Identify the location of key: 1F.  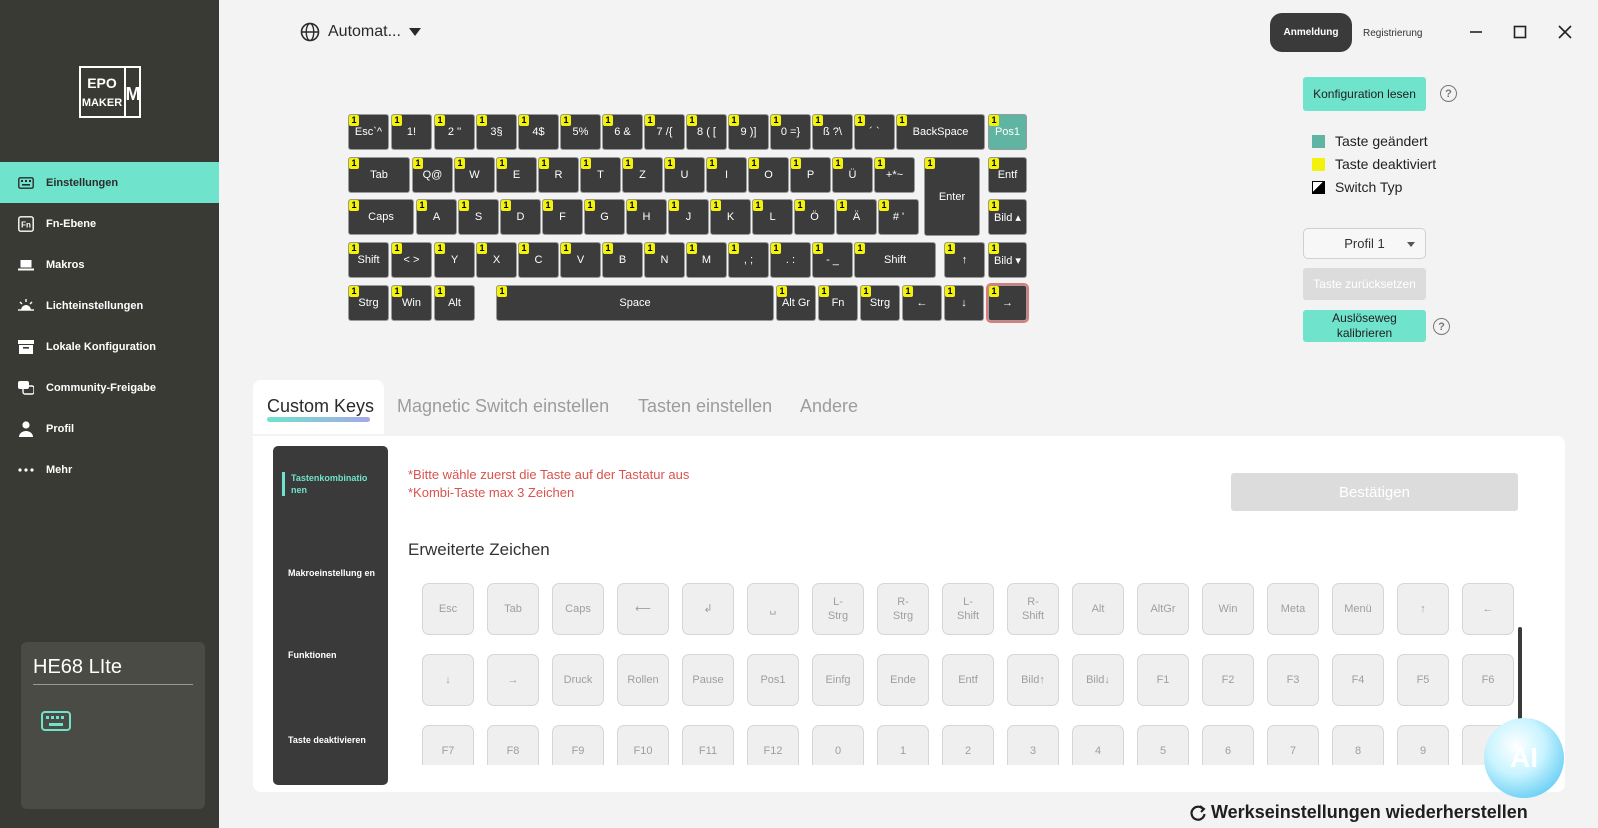
(562, 217).